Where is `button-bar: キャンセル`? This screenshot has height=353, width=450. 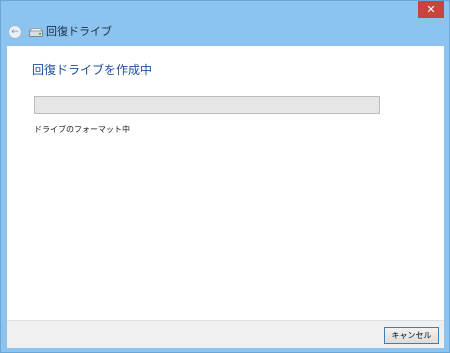 button-bar: キャンセル is located at coordinates (225, 334).